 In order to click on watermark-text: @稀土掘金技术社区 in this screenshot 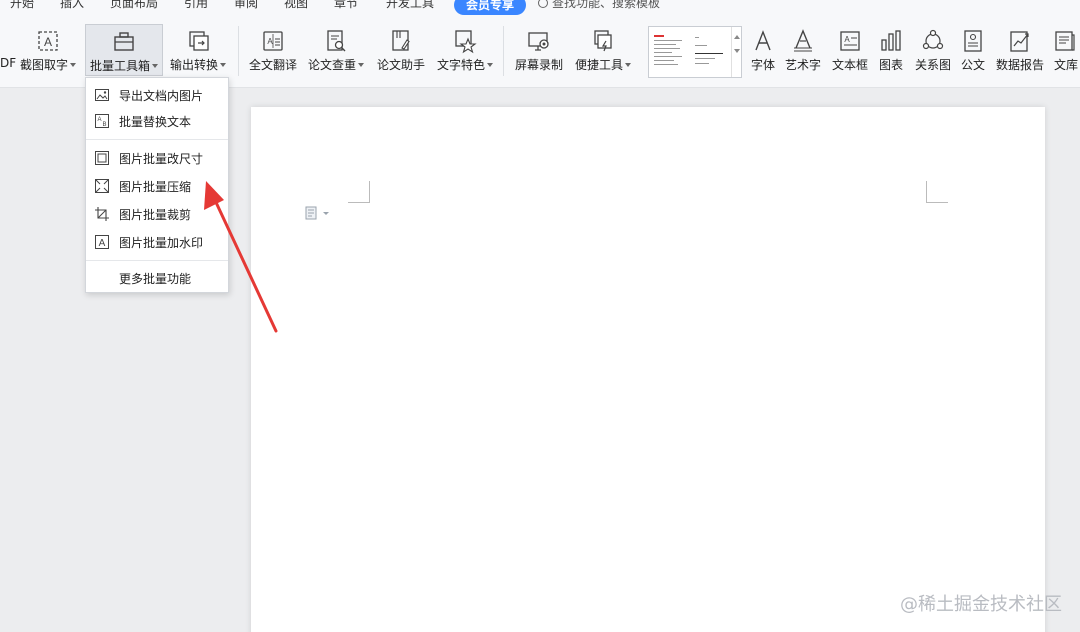, I will do `click(981, 604)`.